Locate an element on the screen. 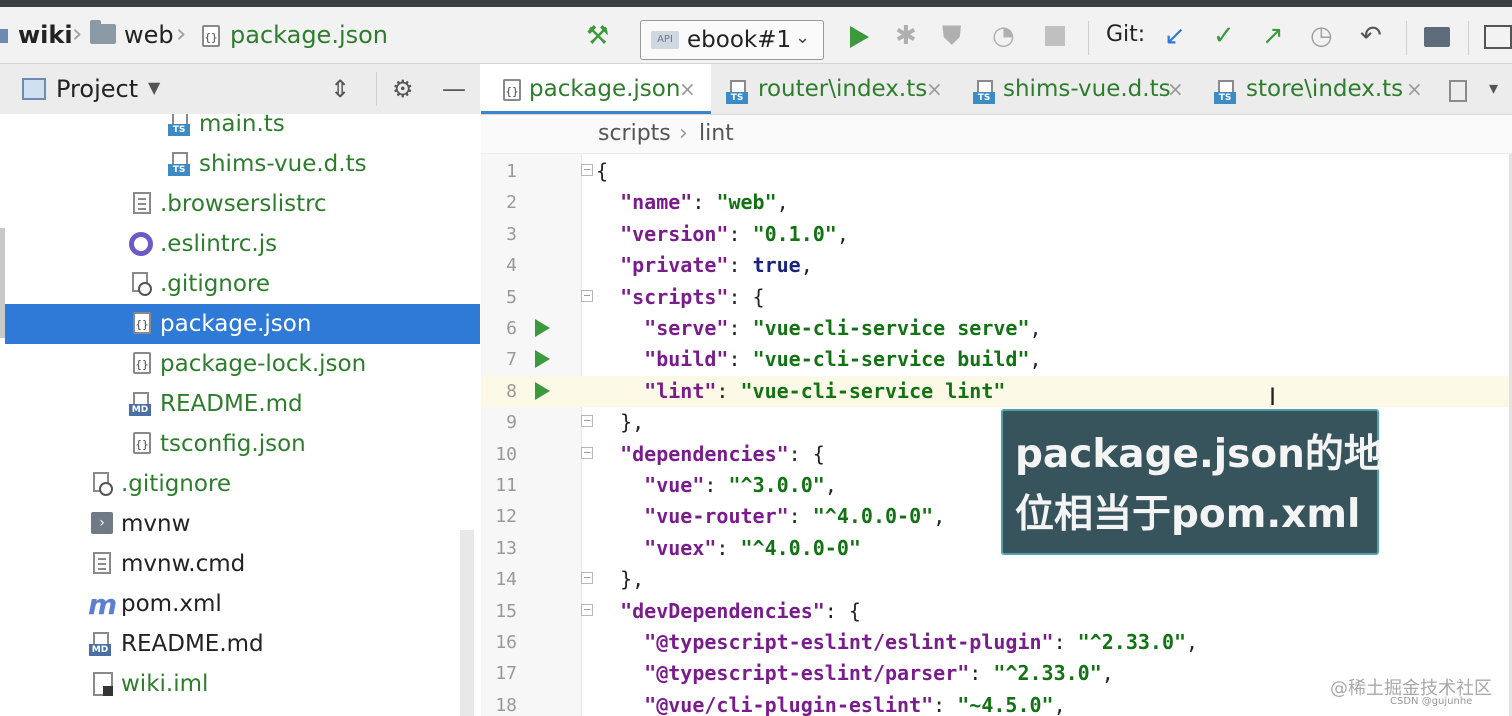 The height and width of the screenshot is (716, 1512). tree-item: .browserslistrc is located at coordinates (242, 204).